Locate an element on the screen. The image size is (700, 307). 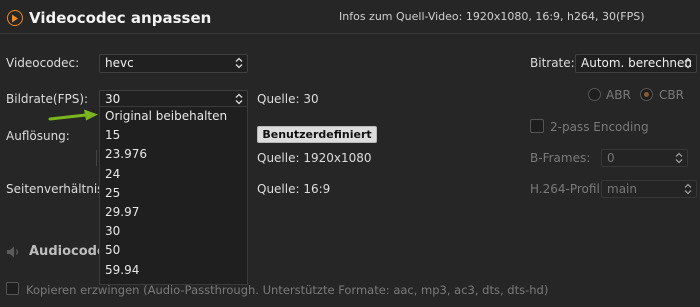
speaker-icon is located at coordinates (13, 252).